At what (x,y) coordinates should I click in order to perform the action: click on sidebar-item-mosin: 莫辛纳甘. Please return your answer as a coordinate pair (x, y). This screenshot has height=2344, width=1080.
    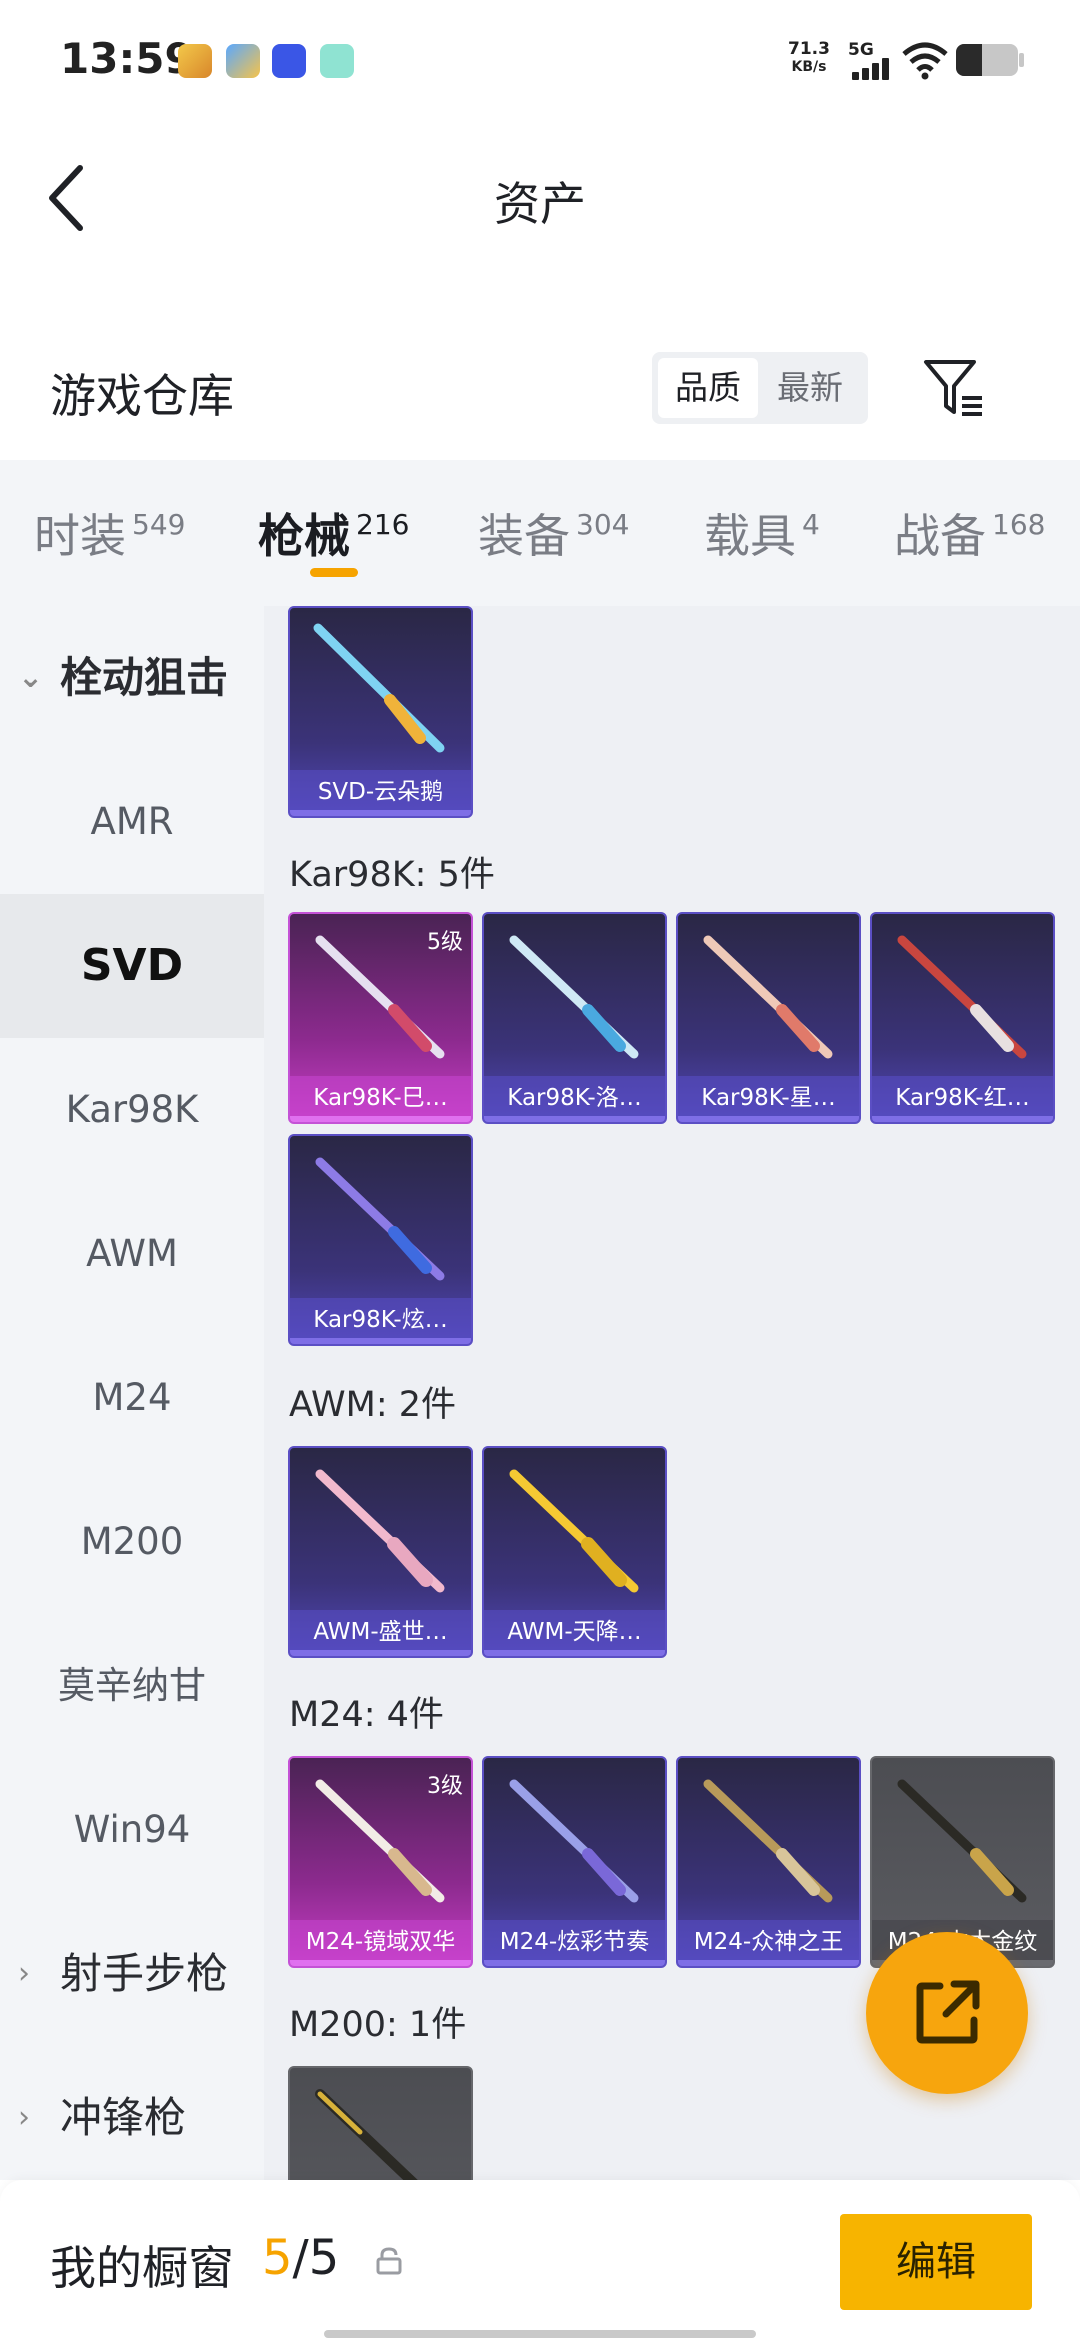
    Looking at the image, I should click on (132, 1686).